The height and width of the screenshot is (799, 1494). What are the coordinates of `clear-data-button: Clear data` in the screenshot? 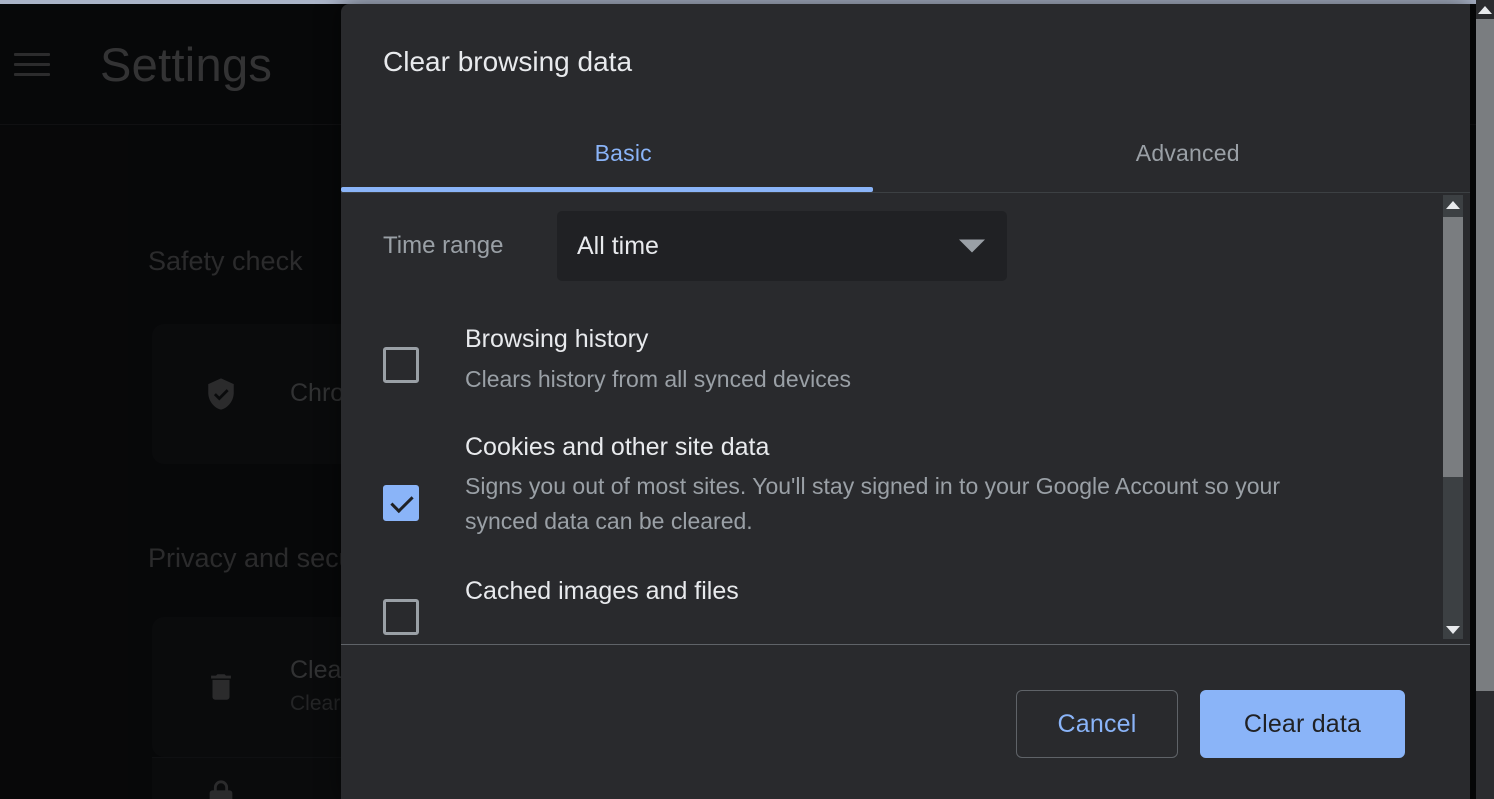 It's located at (1302, 724).